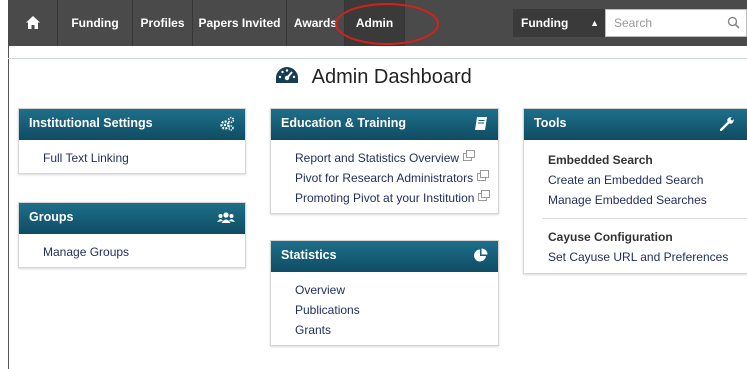 This screenshot has height=369, width=747. What do you see at coordinates (550, 123) in the screenshot?
I see `tools-title: Tools` at bounding box center [550, 123].